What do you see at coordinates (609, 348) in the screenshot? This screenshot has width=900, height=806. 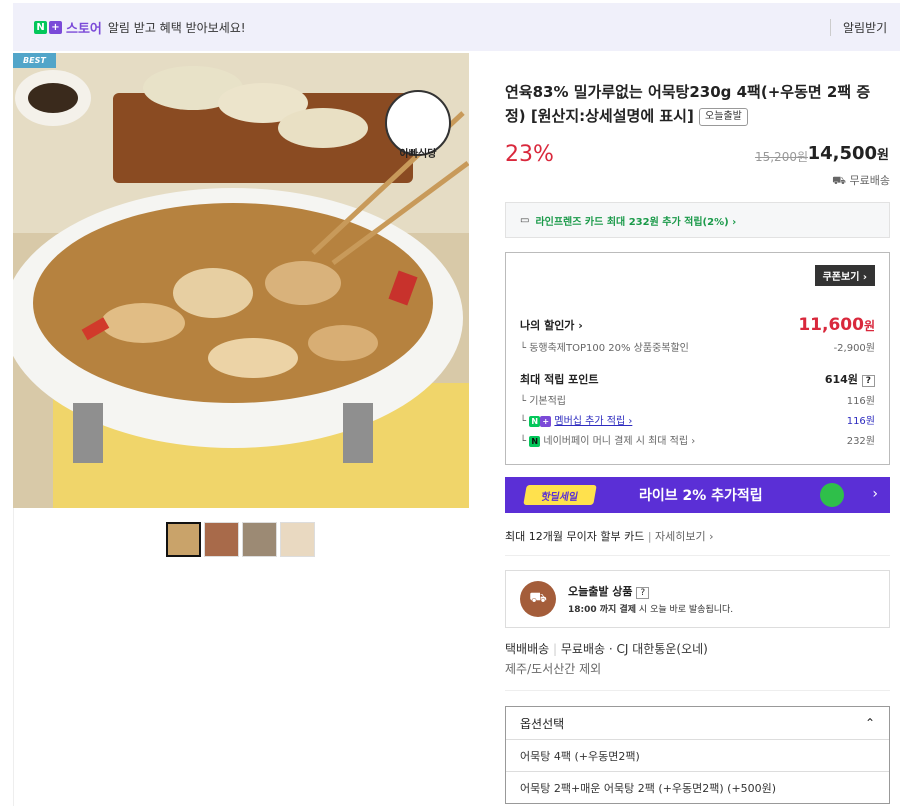 I see `promo-label-text: 동행축제TOP100 20% 상품중복할인` at bounding box center [609, 348].